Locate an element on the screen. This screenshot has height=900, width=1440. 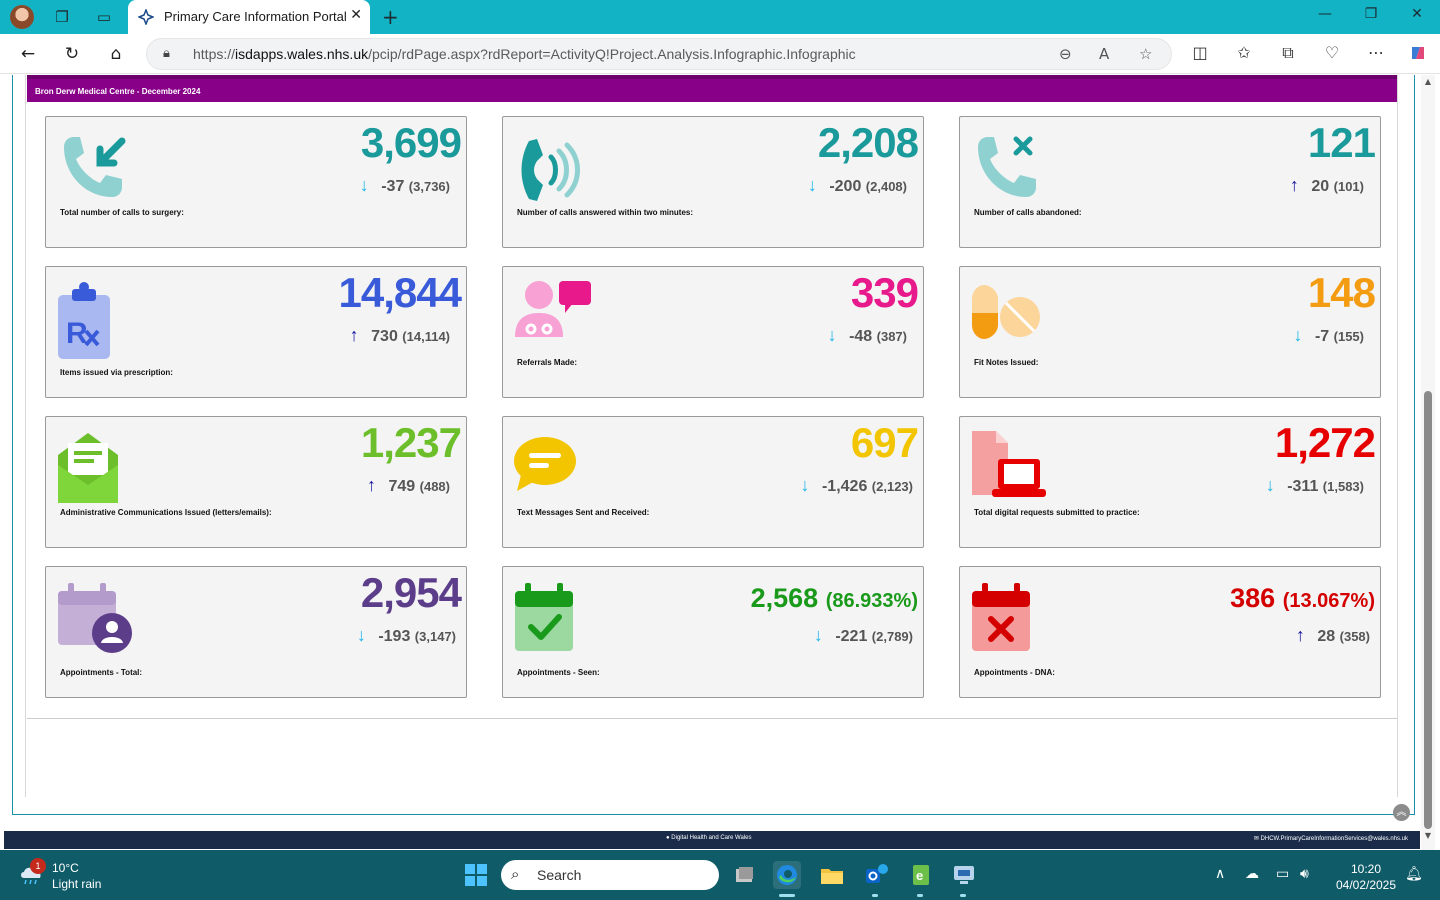
portal-favicon-icon is located at coordinates (146, 17).